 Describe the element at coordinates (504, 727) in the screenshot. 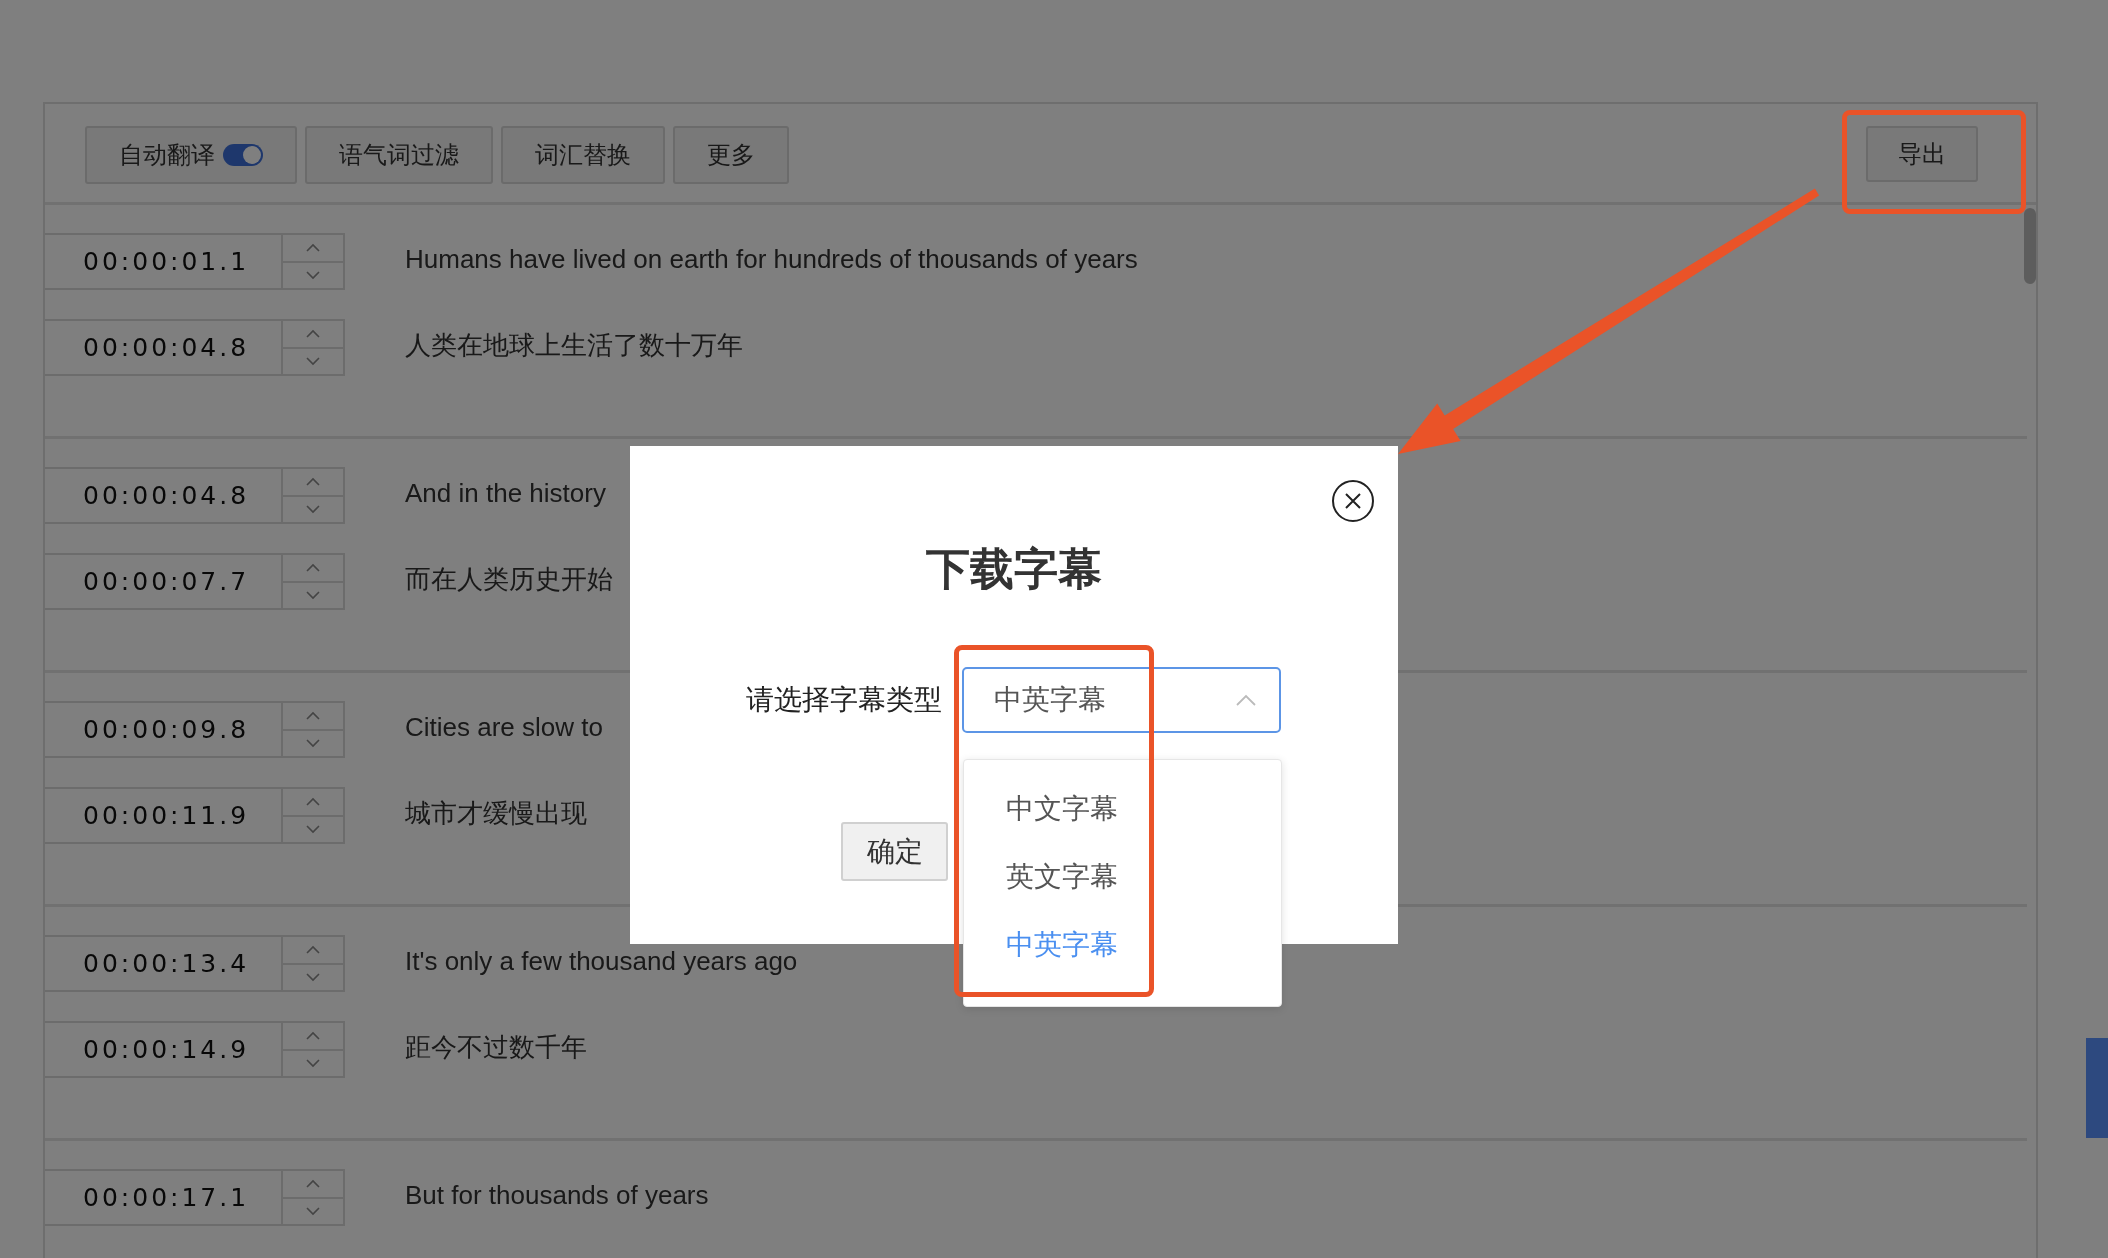

I see `subtitle-text: Cities are slow to` at that location.